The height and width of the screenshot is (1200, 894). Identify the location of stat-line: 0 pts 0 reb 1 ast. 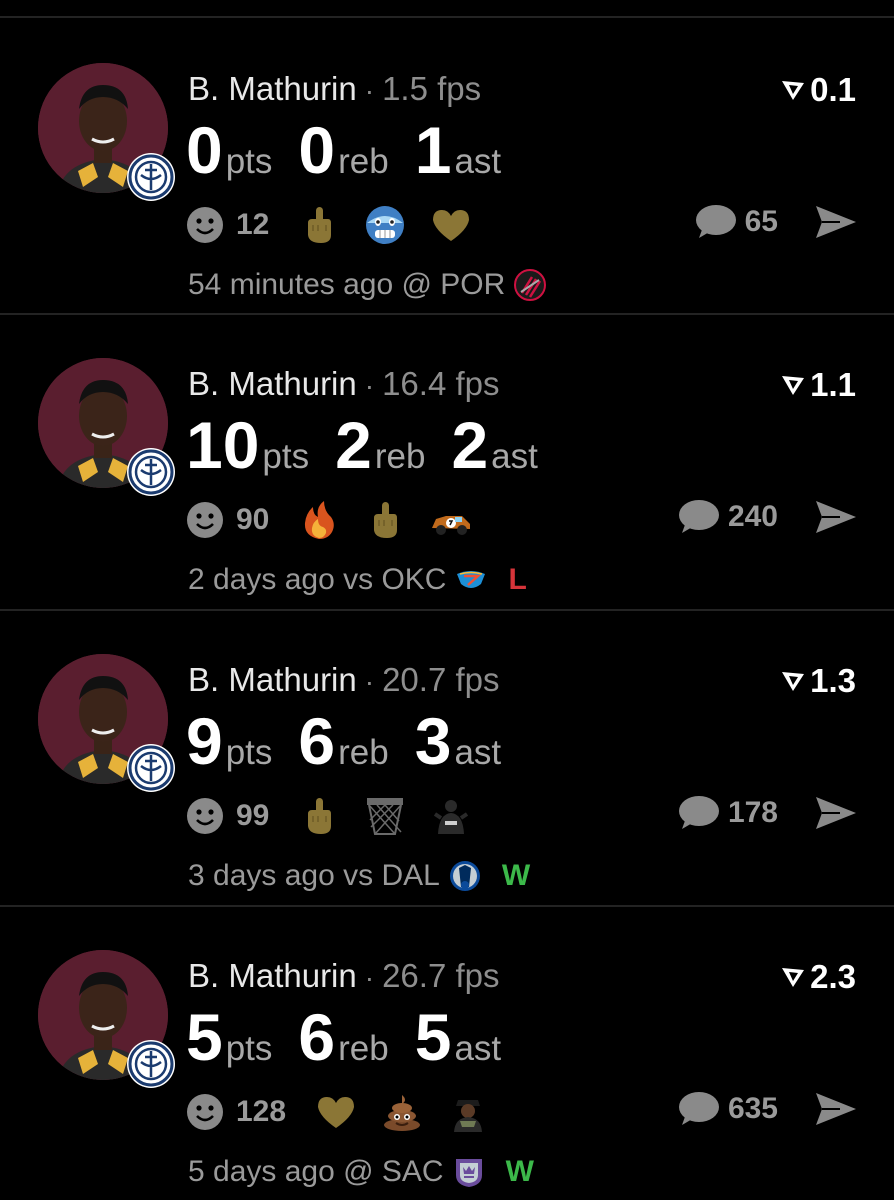
(356, 150).